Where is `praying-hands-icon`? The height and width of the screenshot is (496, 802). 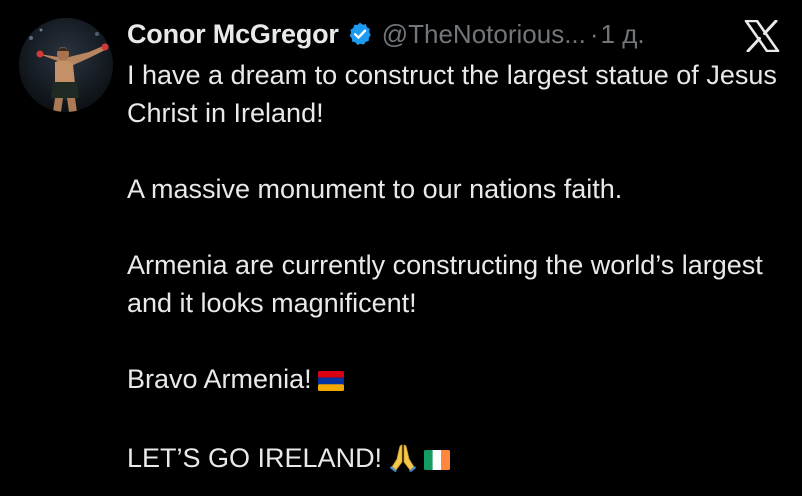 praying-hands-icon is located at coordinates (403, 462).